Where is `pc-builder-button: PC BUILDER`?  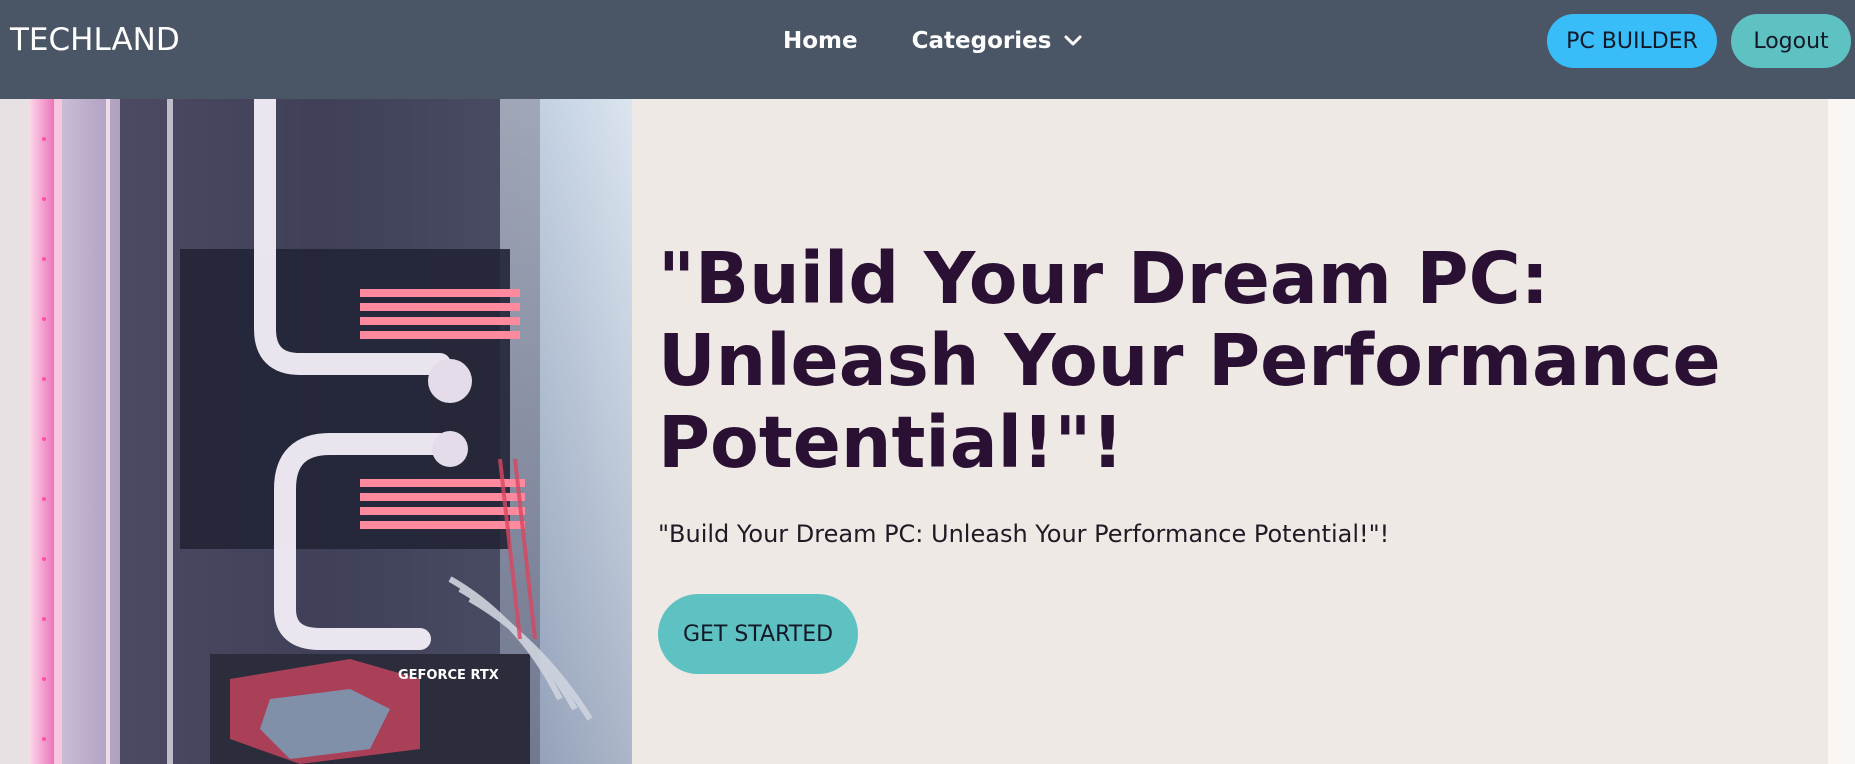 pc-builder-button: PC BUILDER is located at coordinates (1632, 41).